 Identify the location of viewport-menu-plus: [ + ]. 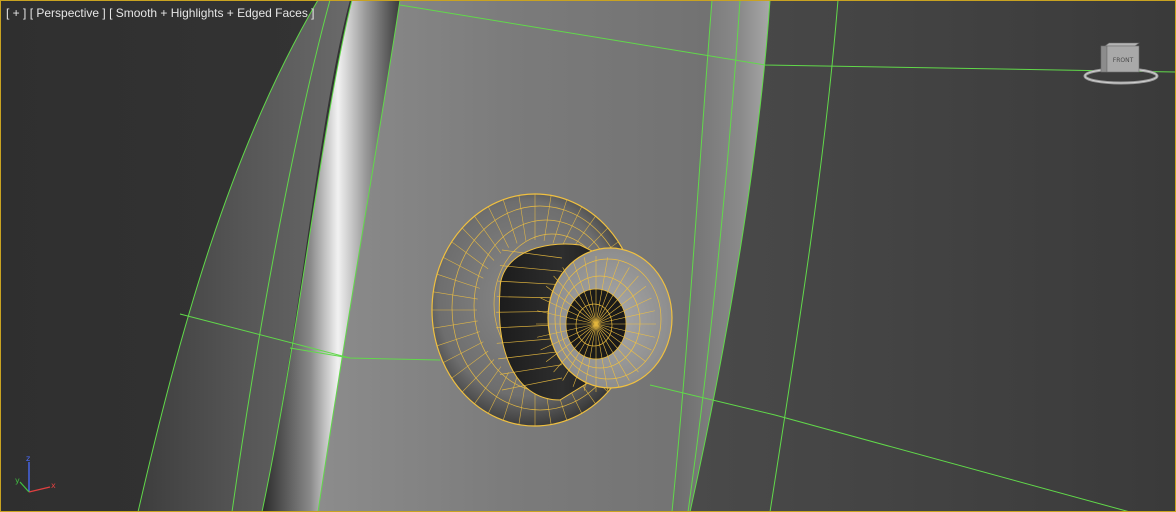
(16, 13).